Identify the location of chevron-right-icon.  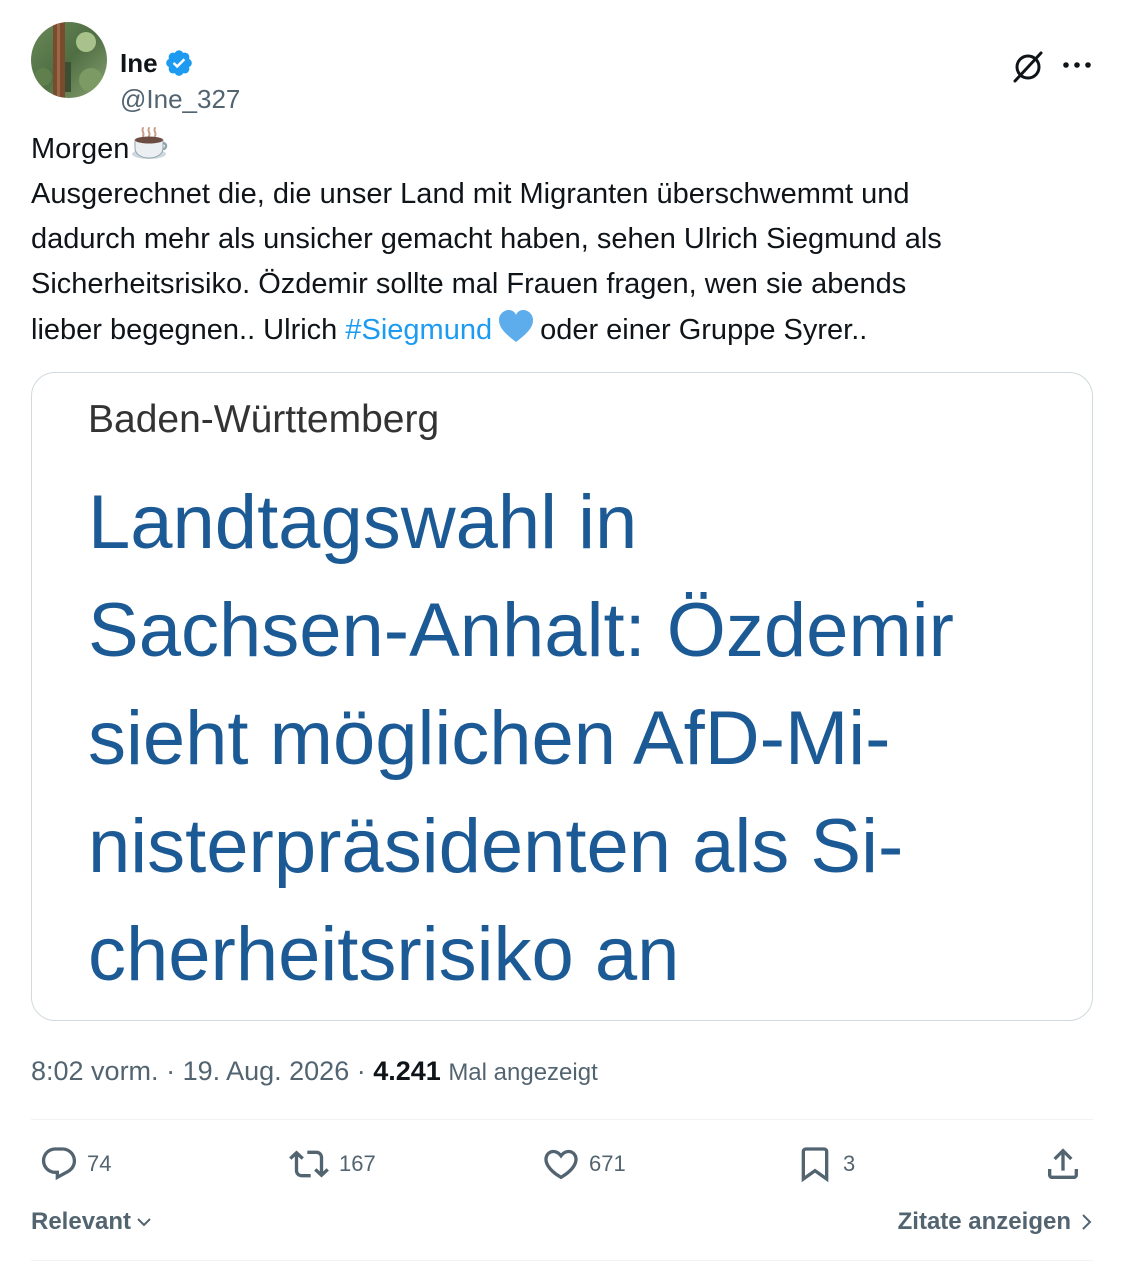
(1087, 1222).